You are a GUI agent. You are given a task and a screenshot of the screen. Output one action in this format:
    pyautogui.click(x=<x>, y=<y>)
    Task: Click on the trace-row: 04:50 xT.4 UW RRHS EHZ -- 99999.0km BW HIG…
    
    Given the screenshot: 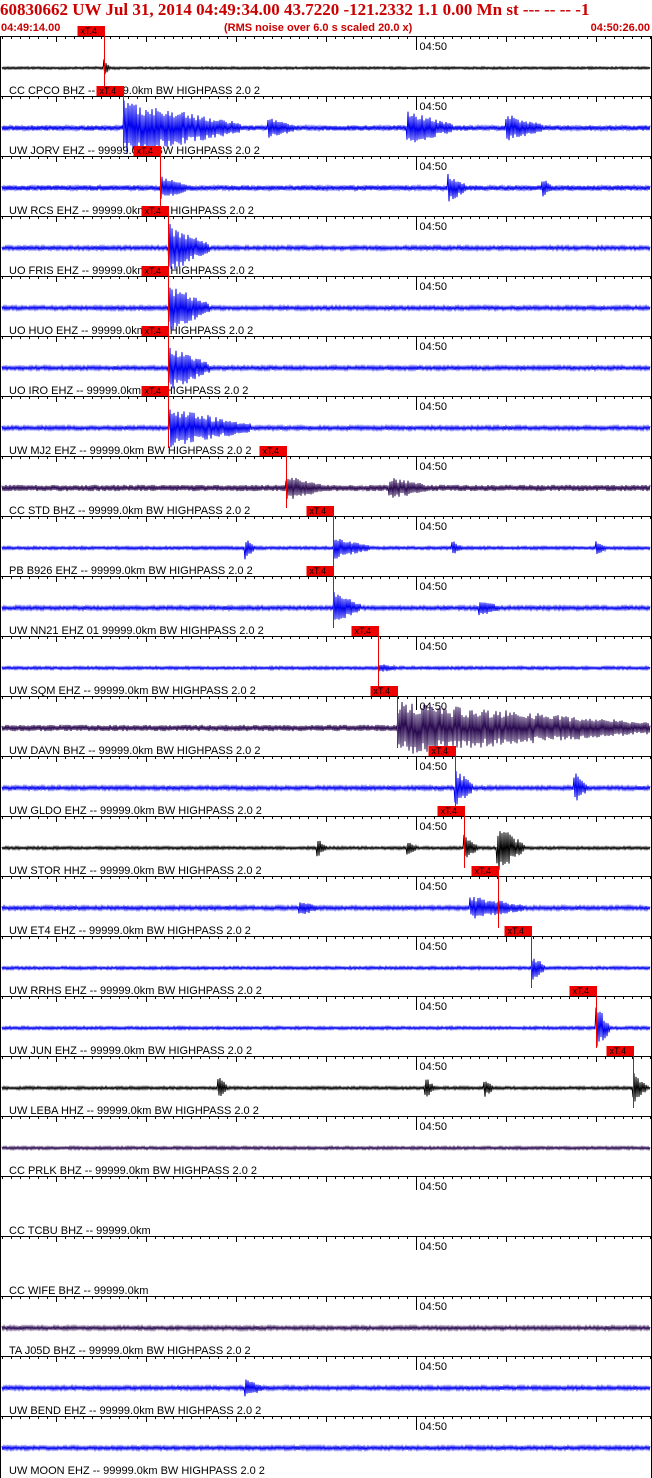 What is the action you would take?
    pyautogui.click(x=326, y=961)
    